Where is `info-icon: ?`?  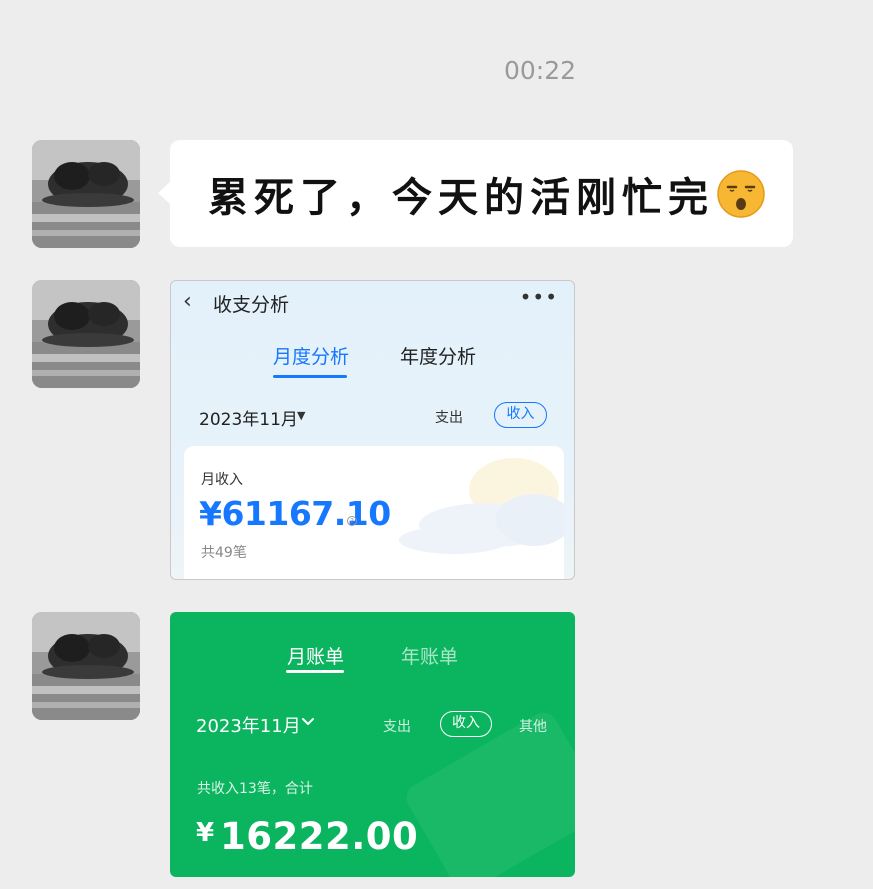 info-icon: ? is located at coordinates (352, 521).